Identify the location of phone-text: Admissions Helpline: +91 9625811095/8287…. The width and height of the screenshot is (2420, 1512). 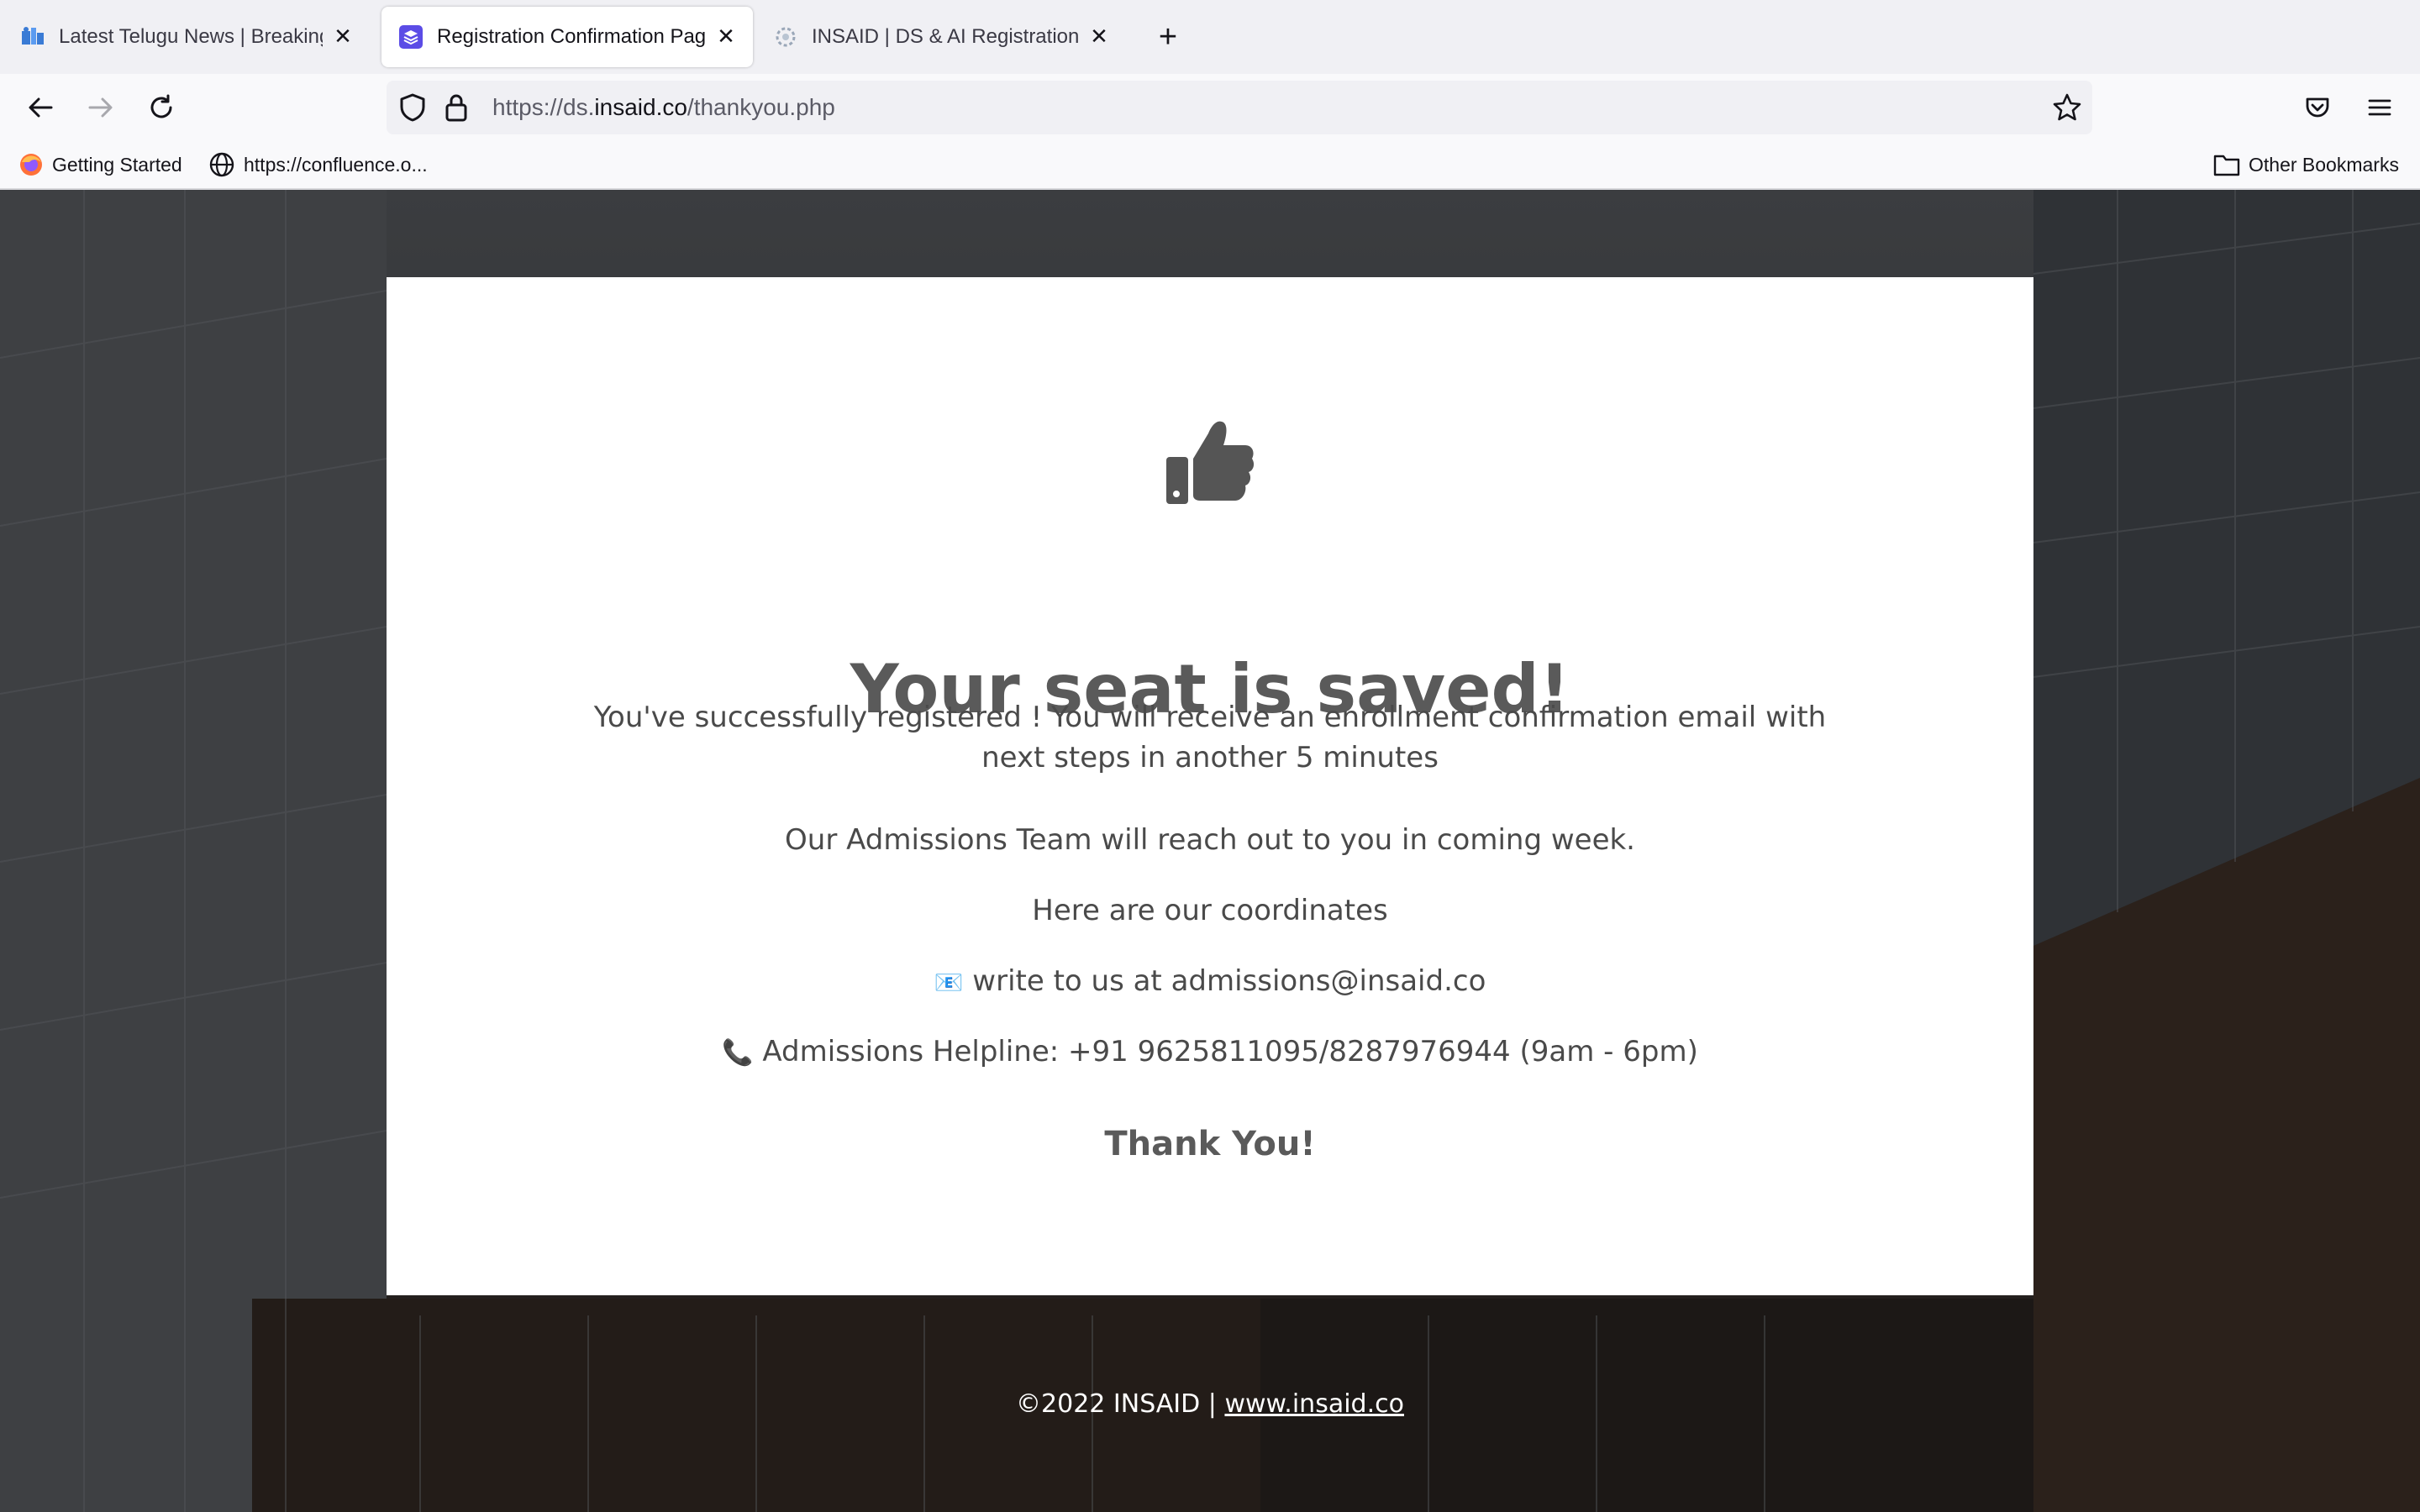
(1230, 1051).